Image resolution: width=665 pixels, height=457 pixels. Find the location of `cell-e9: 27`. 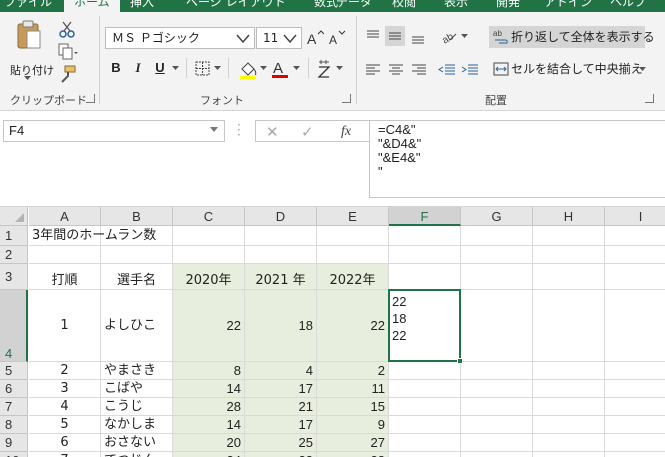

cell-e9: 27 is located at coordinates (353, 443).